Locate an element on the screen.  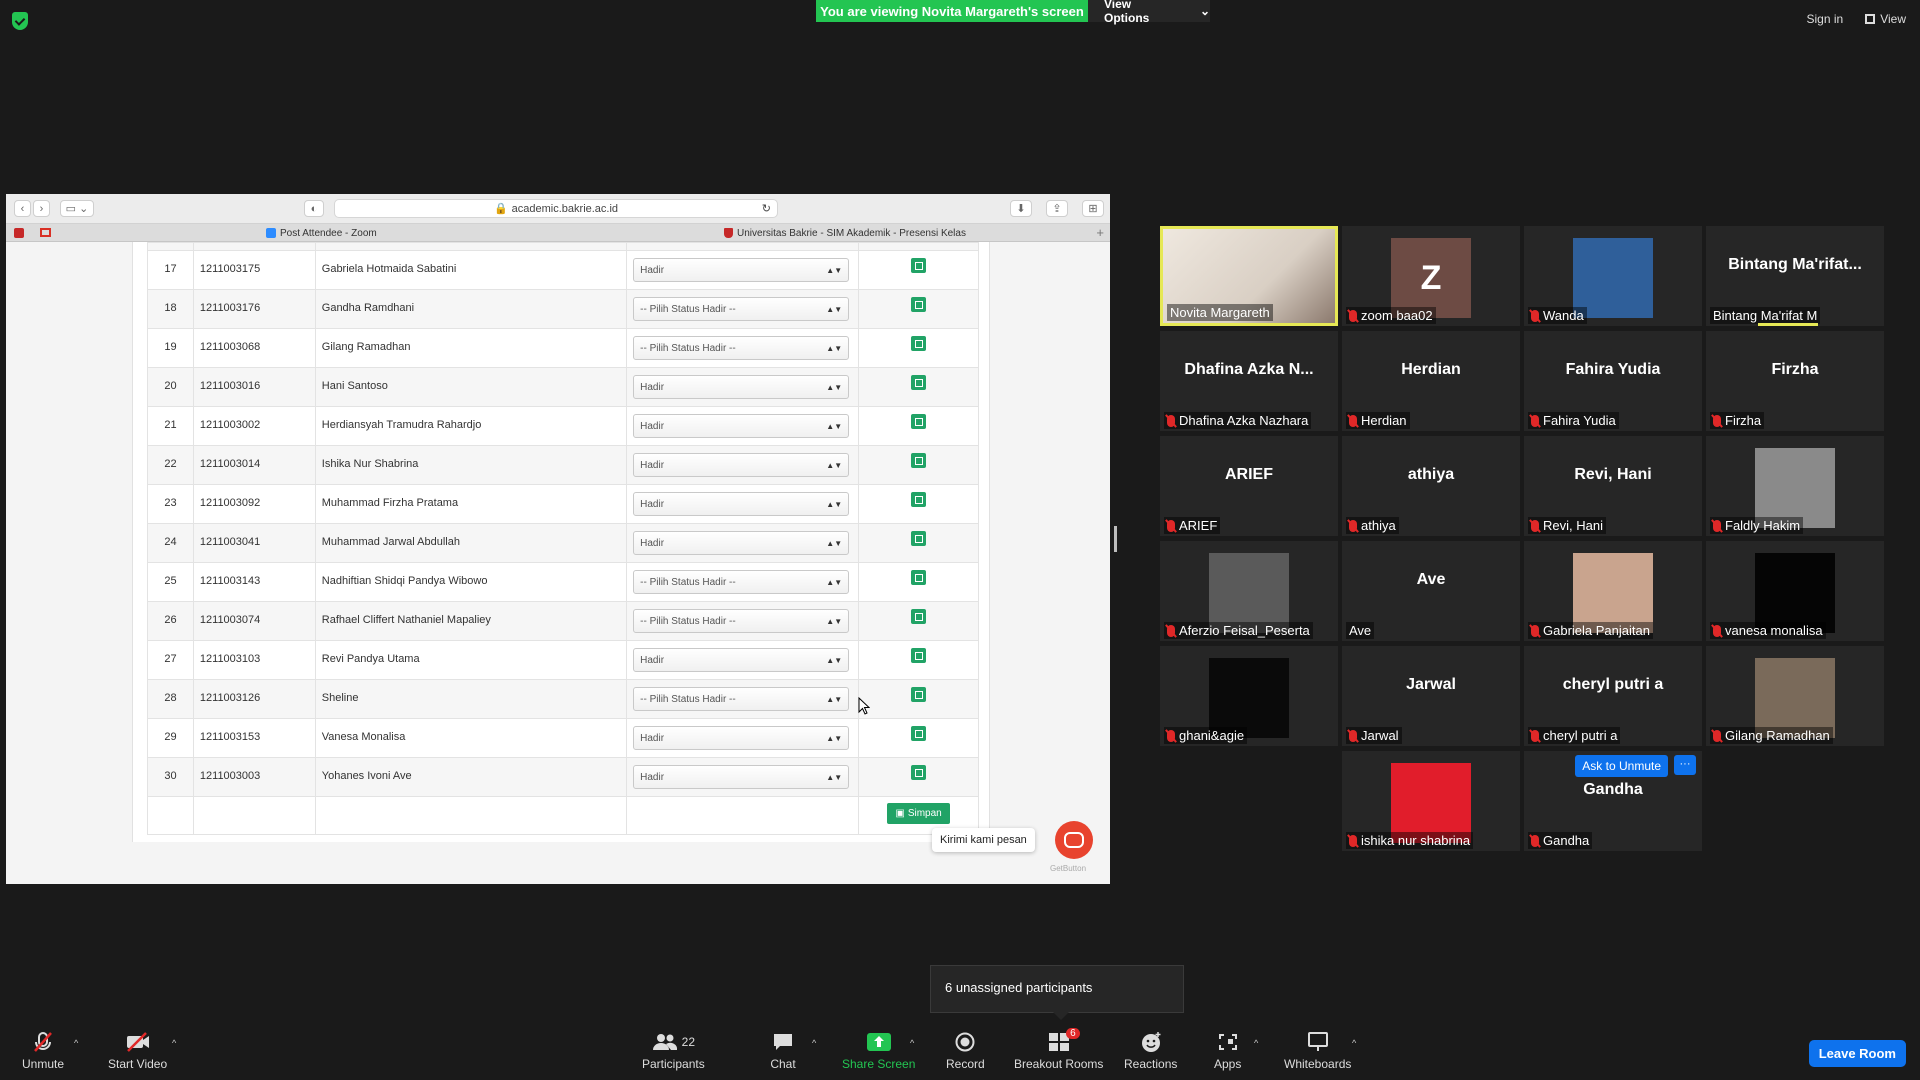
participant-tile: cheryl putri a cheryl putri a is located at coordinates (1613, 696).